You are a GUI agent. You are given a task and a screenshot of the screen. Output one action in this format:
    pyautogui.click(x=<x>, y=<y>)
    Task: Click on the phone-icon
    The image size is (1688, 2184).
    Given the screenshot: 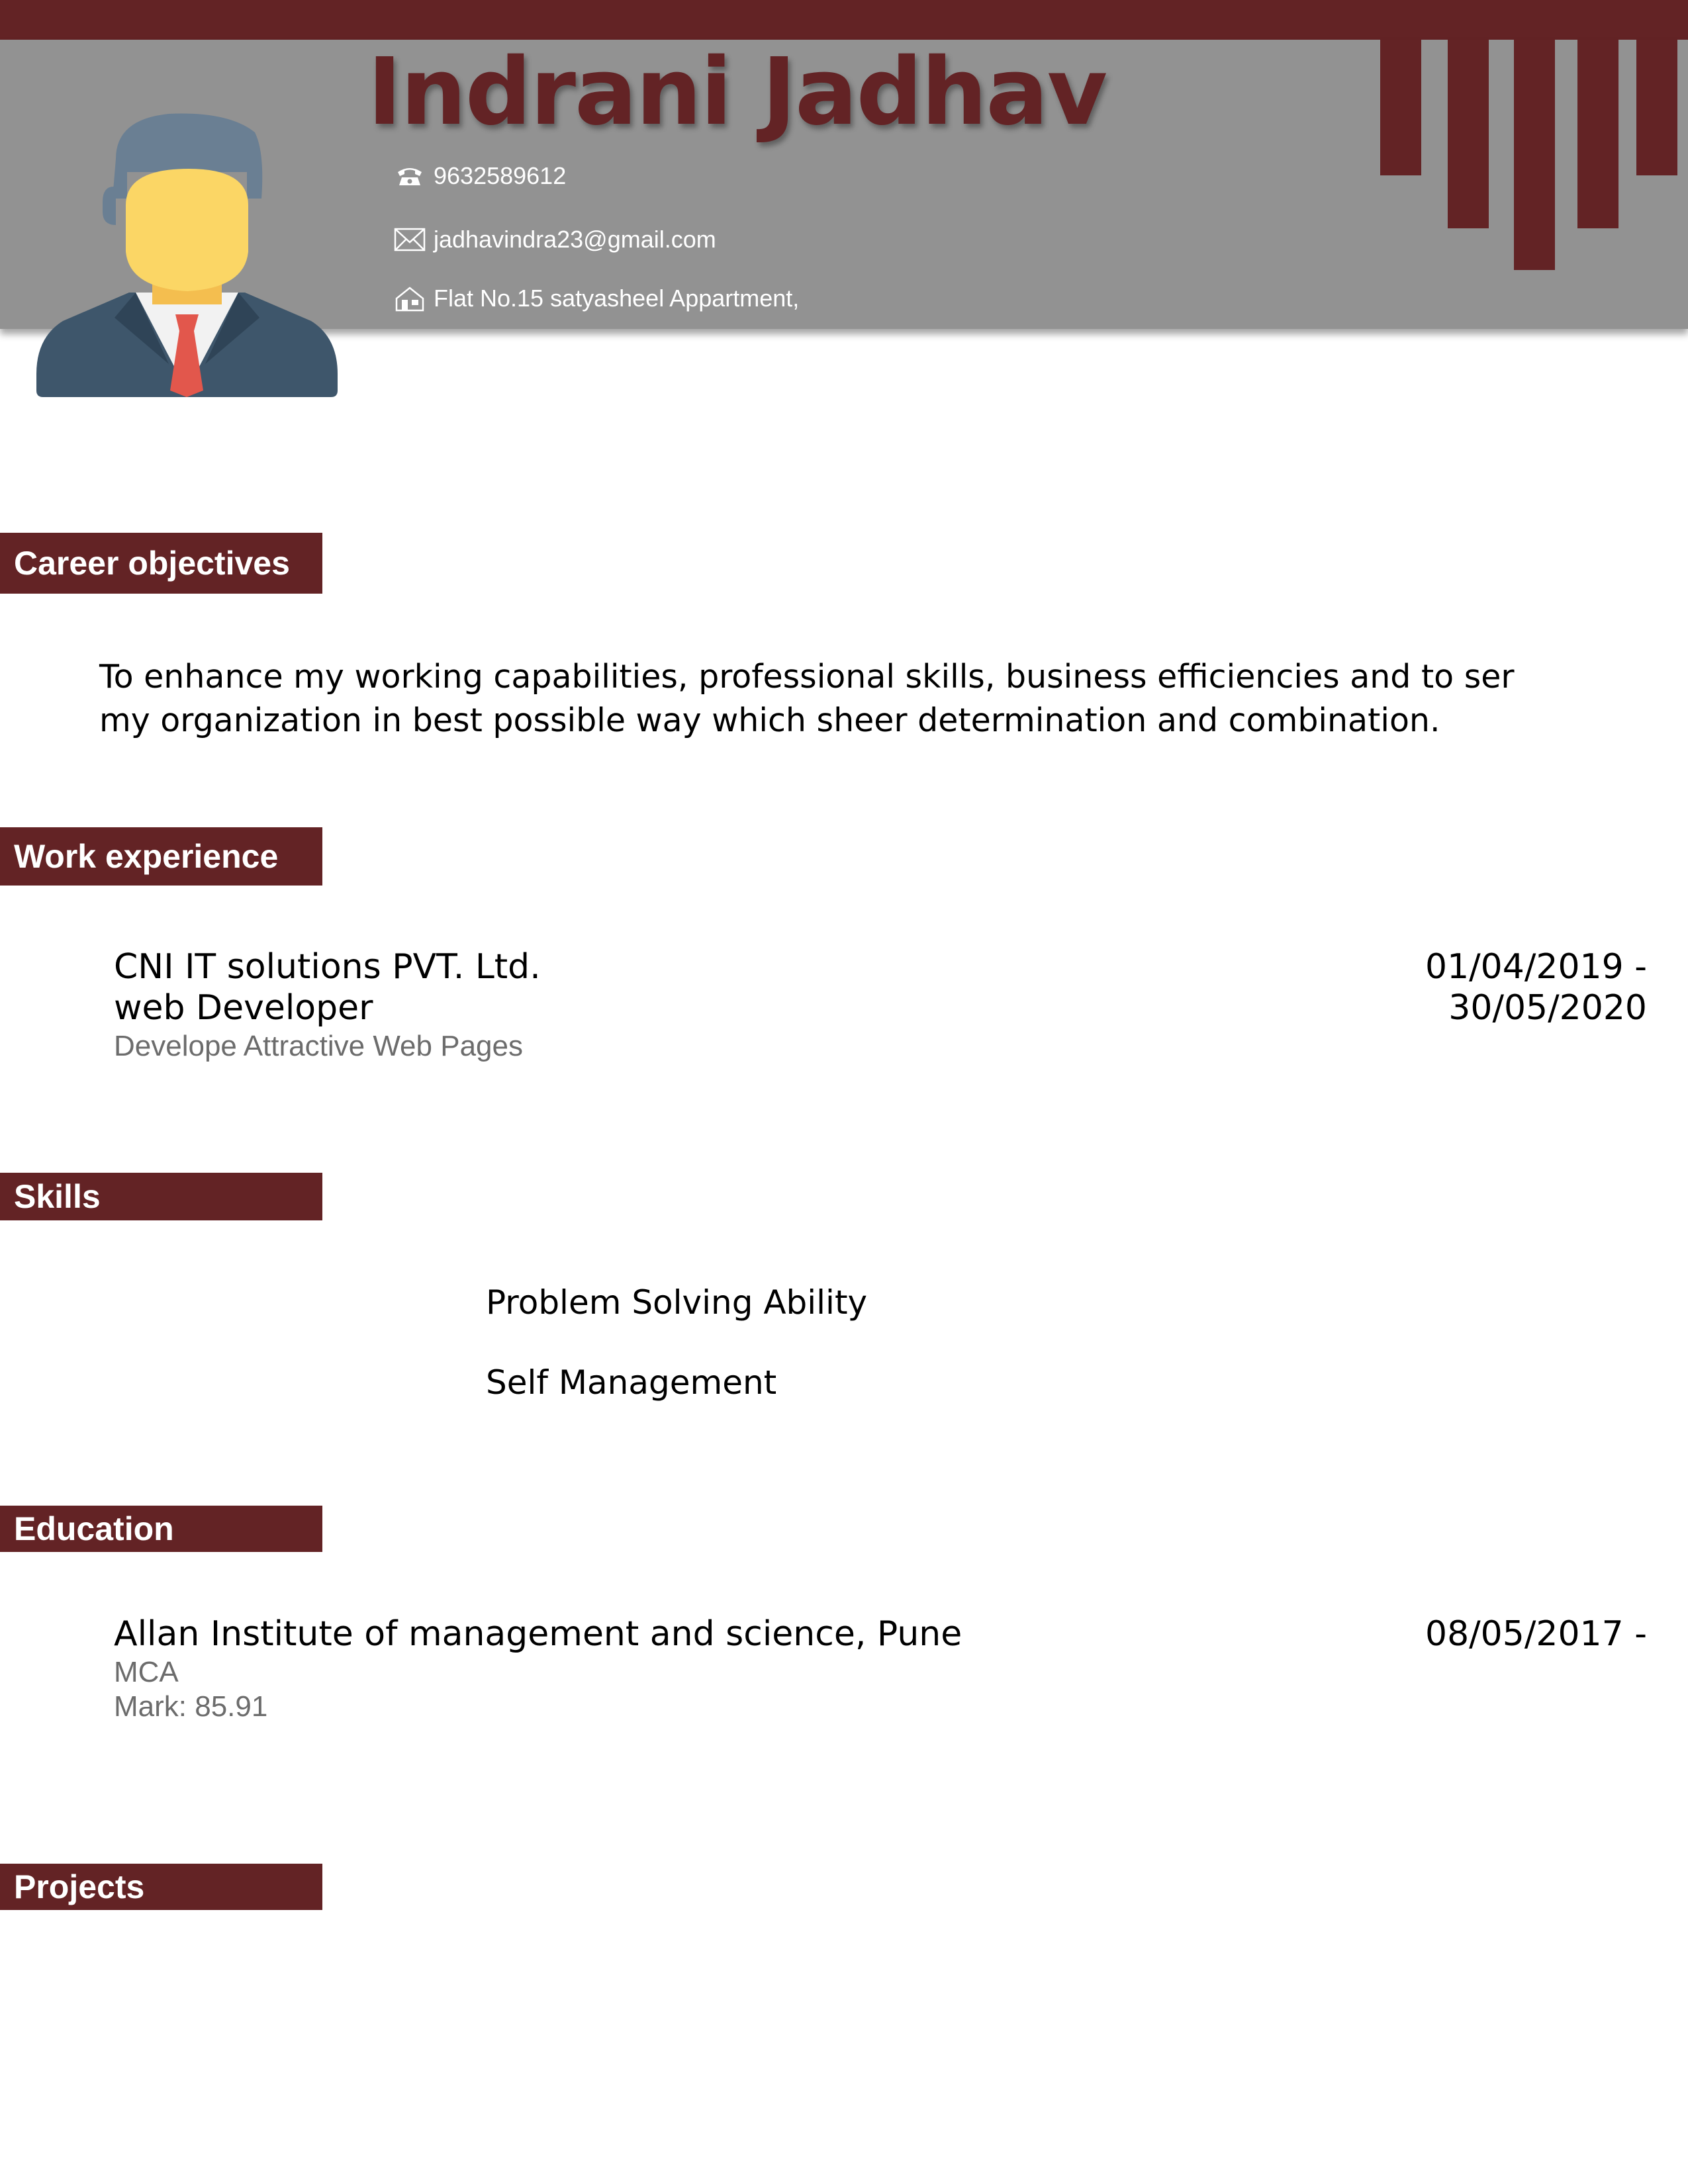 What is the action you would take?
    pyautogui.click(x=410, y=176)
    